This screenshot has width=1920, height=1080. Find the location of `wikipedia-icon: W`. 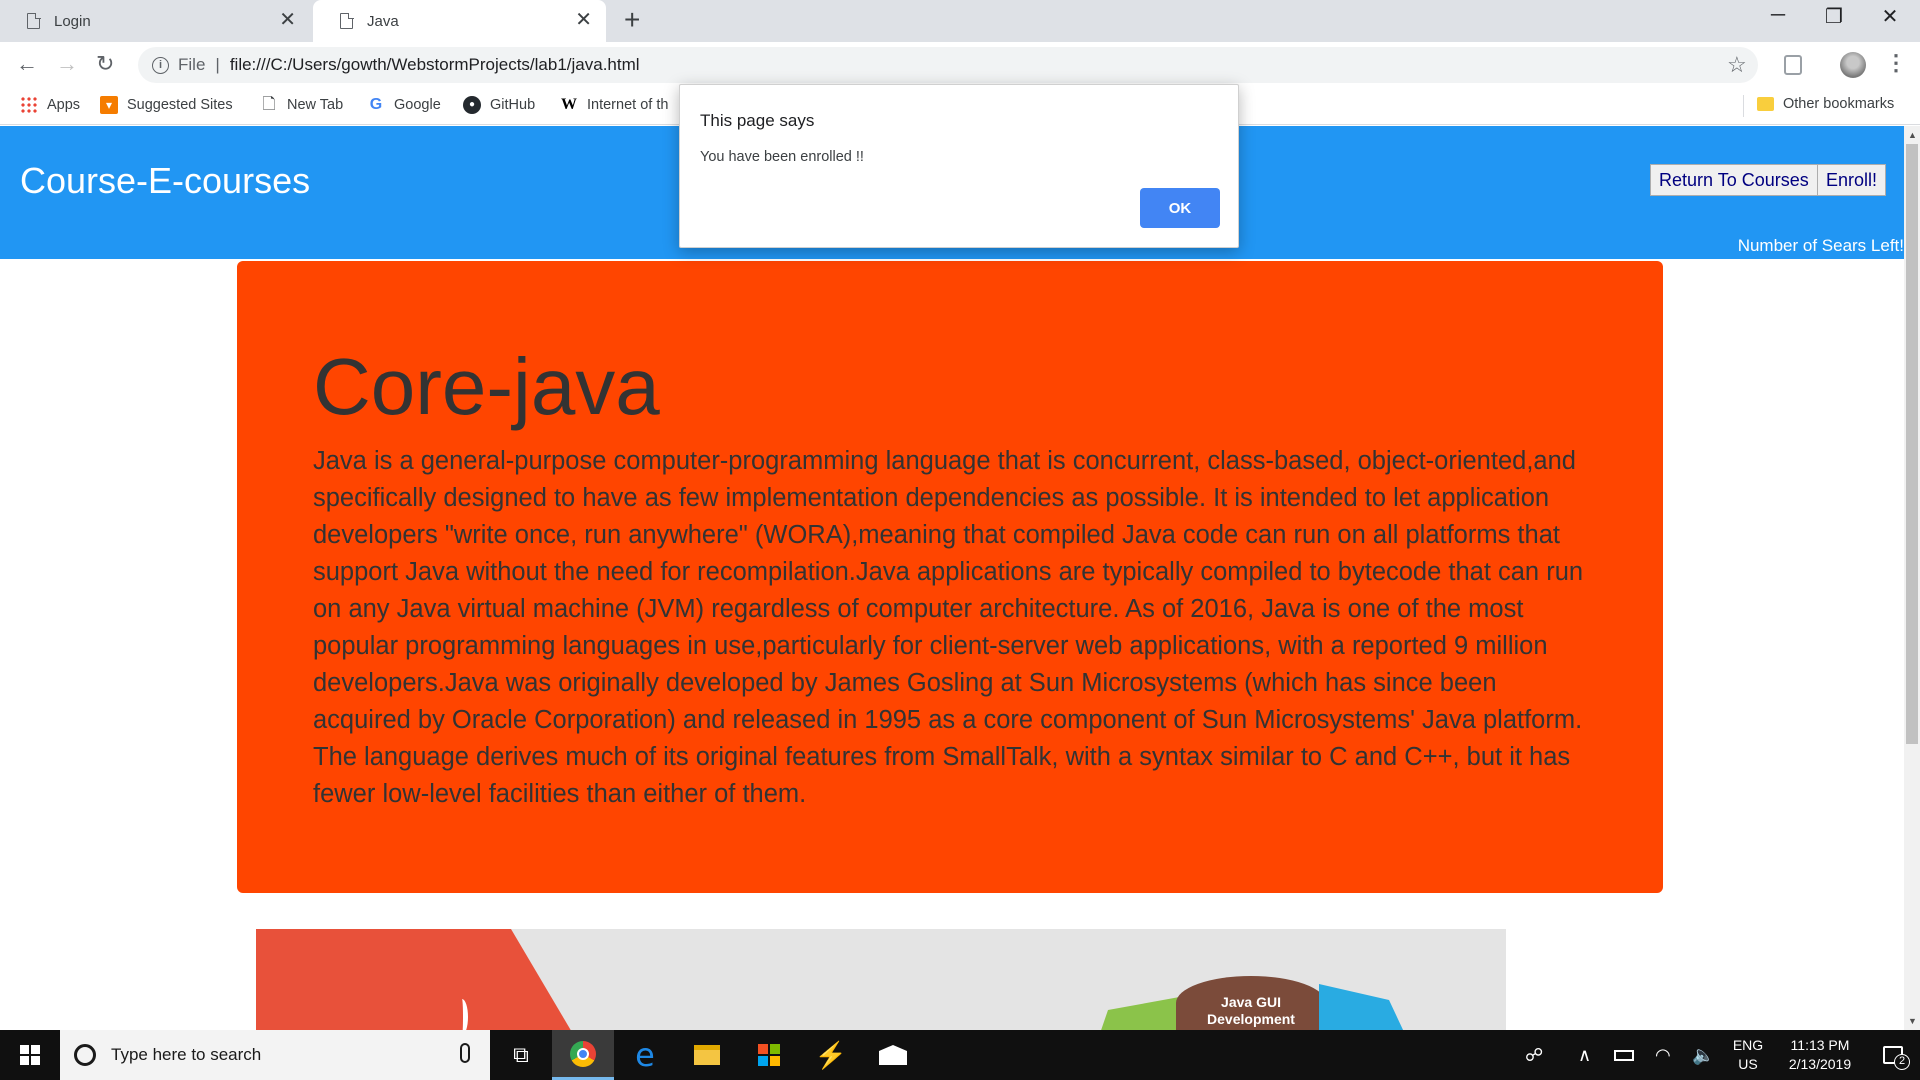

wikipedia-icon: W is located at coordinates (569, 104).